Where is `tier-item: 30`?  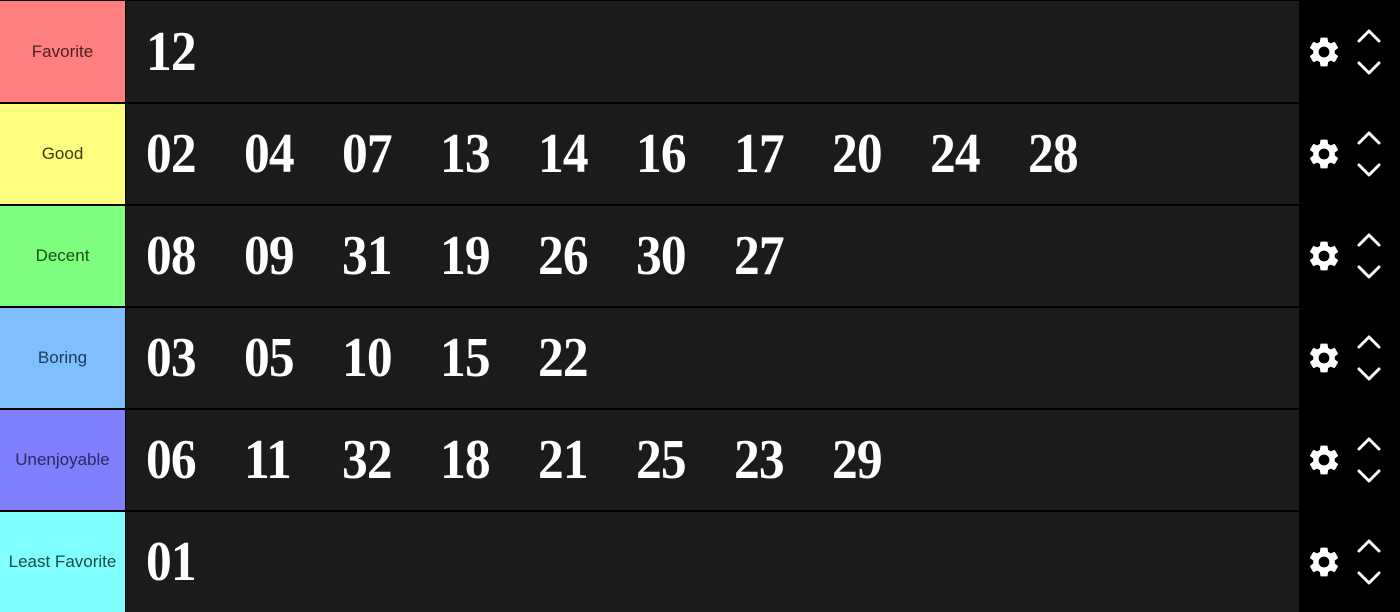
tier-item: 30 is located at coordinates (681, 256).